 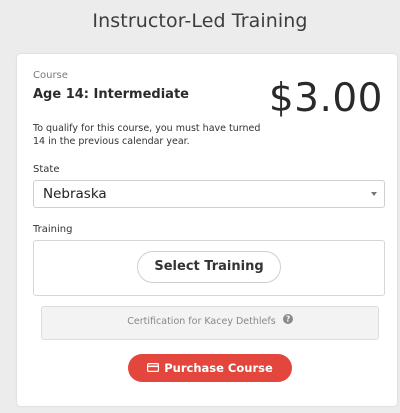 What do you see at coordinates (75, 194) in the screenshot?
I see `state-selected-value: Nebraska` at bounding box center [75, 194].